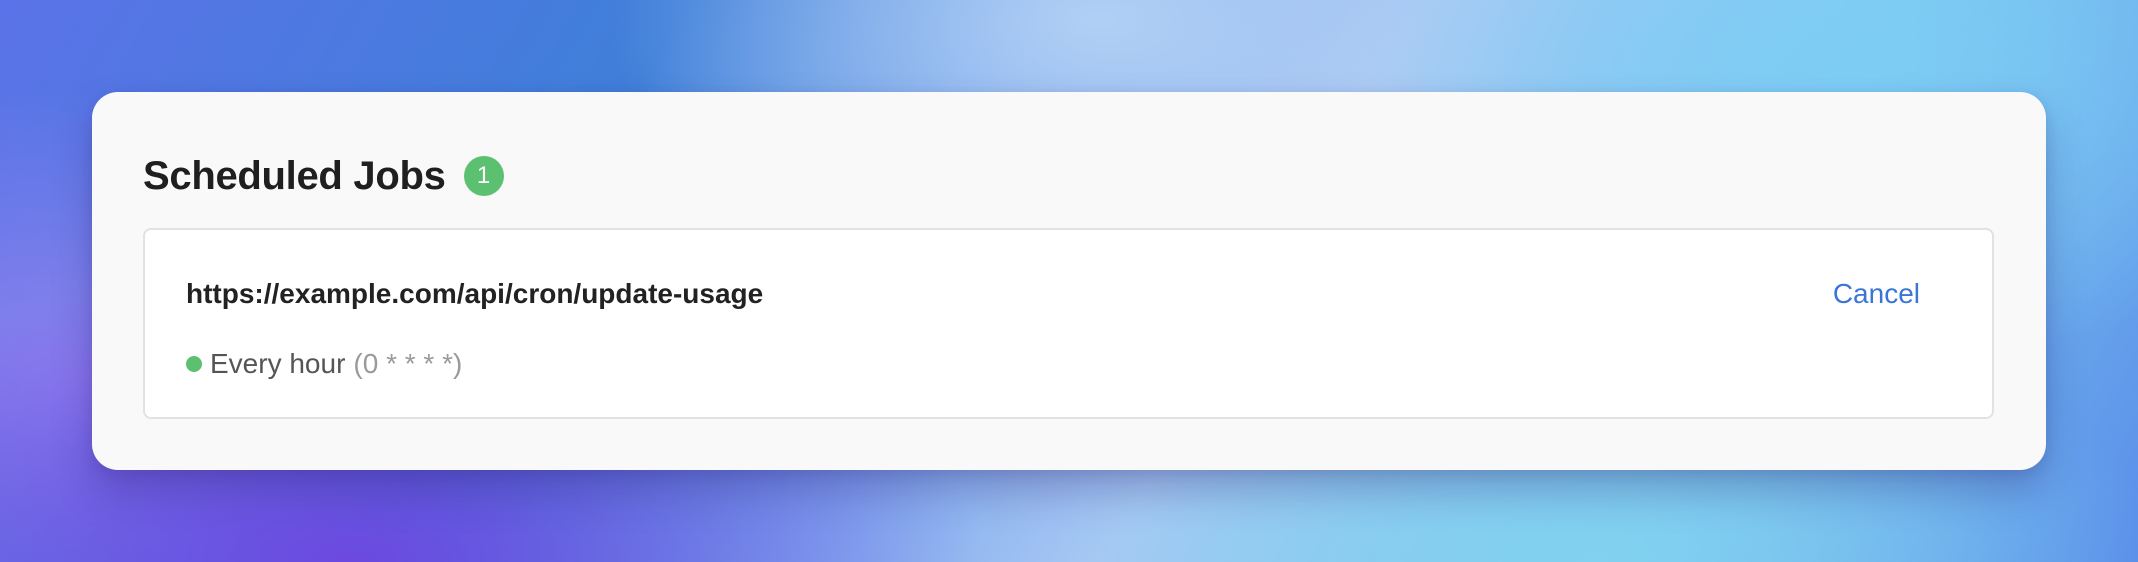 This screenshot has height=562, width=2138. What do you see at coordinates (408, 363) in the screenshot?
I see `cron-expression: (0 * * * *)` at bounding box center [408, 363].